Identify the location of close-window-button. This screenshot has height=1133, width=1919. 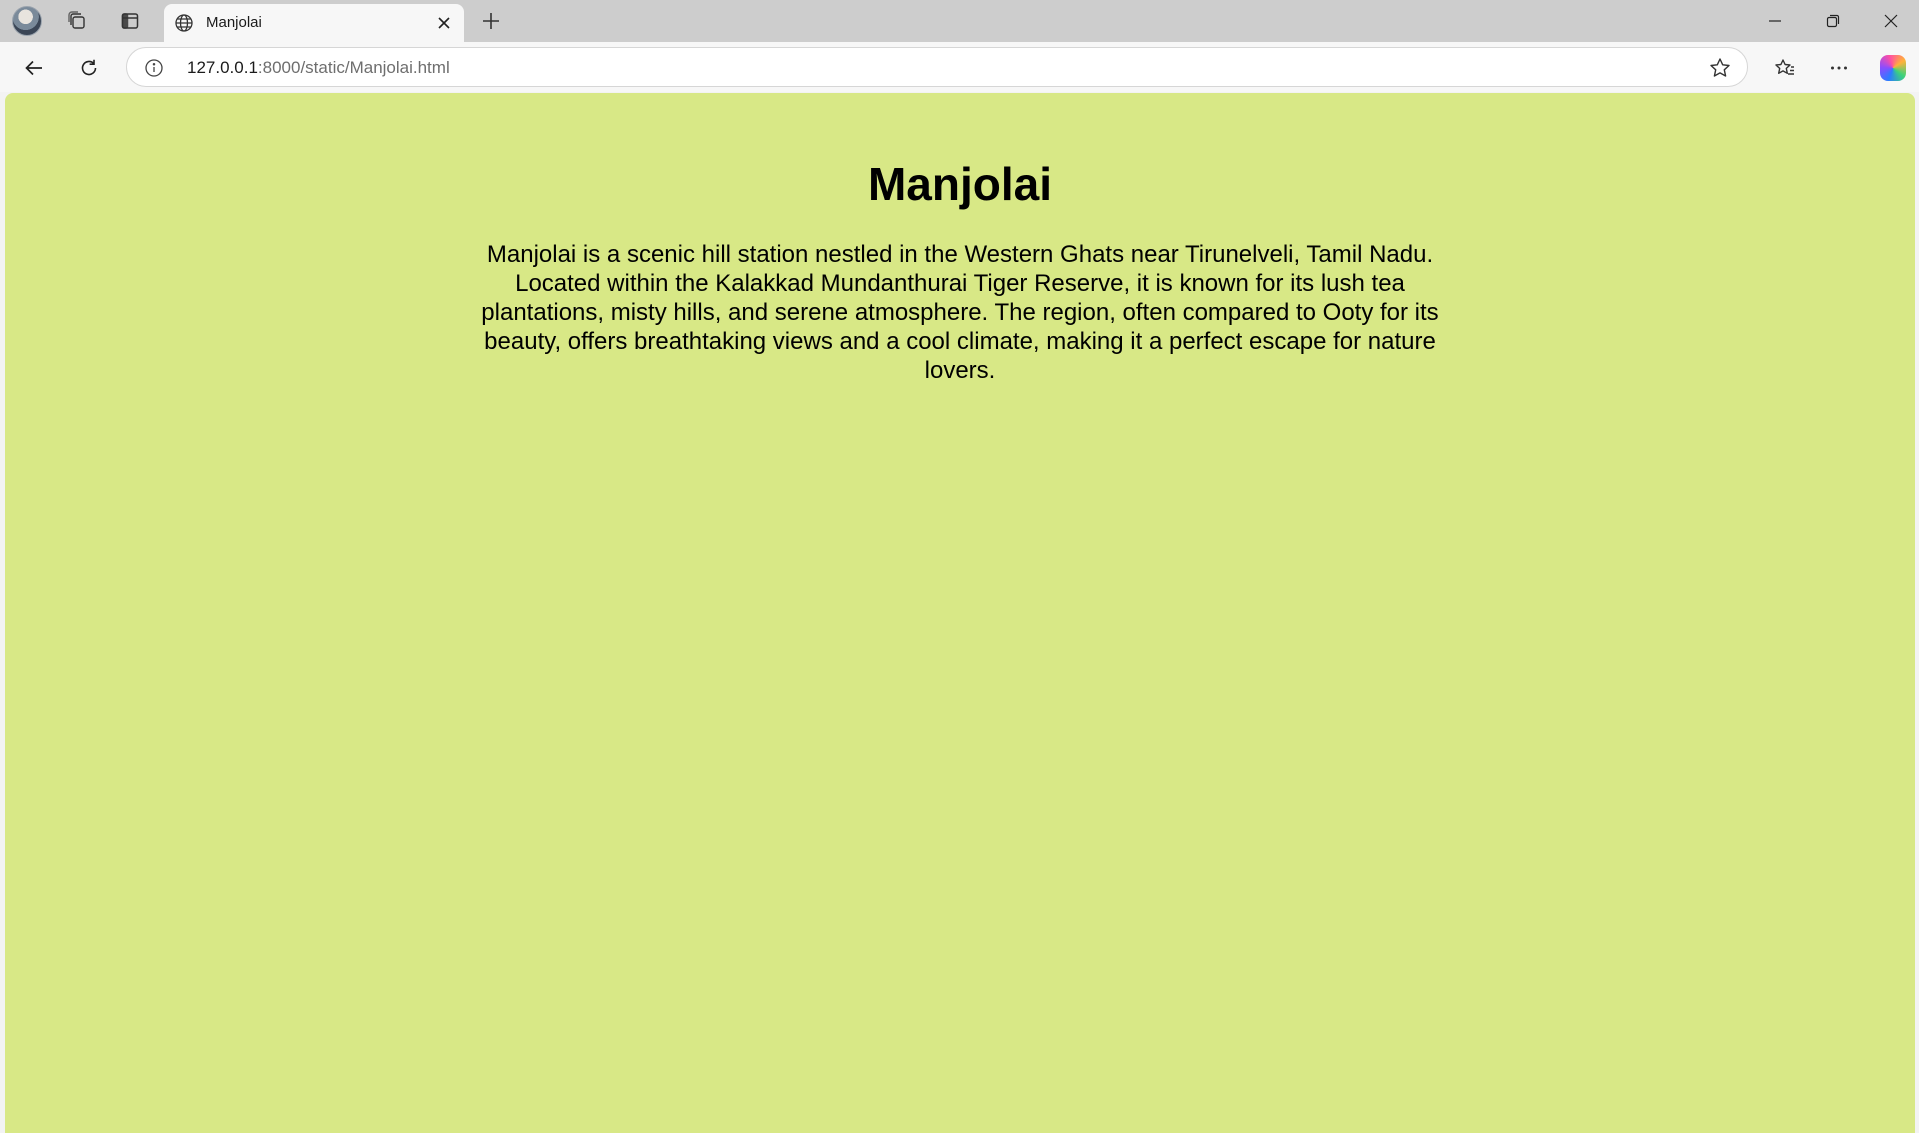
(1891, 21).